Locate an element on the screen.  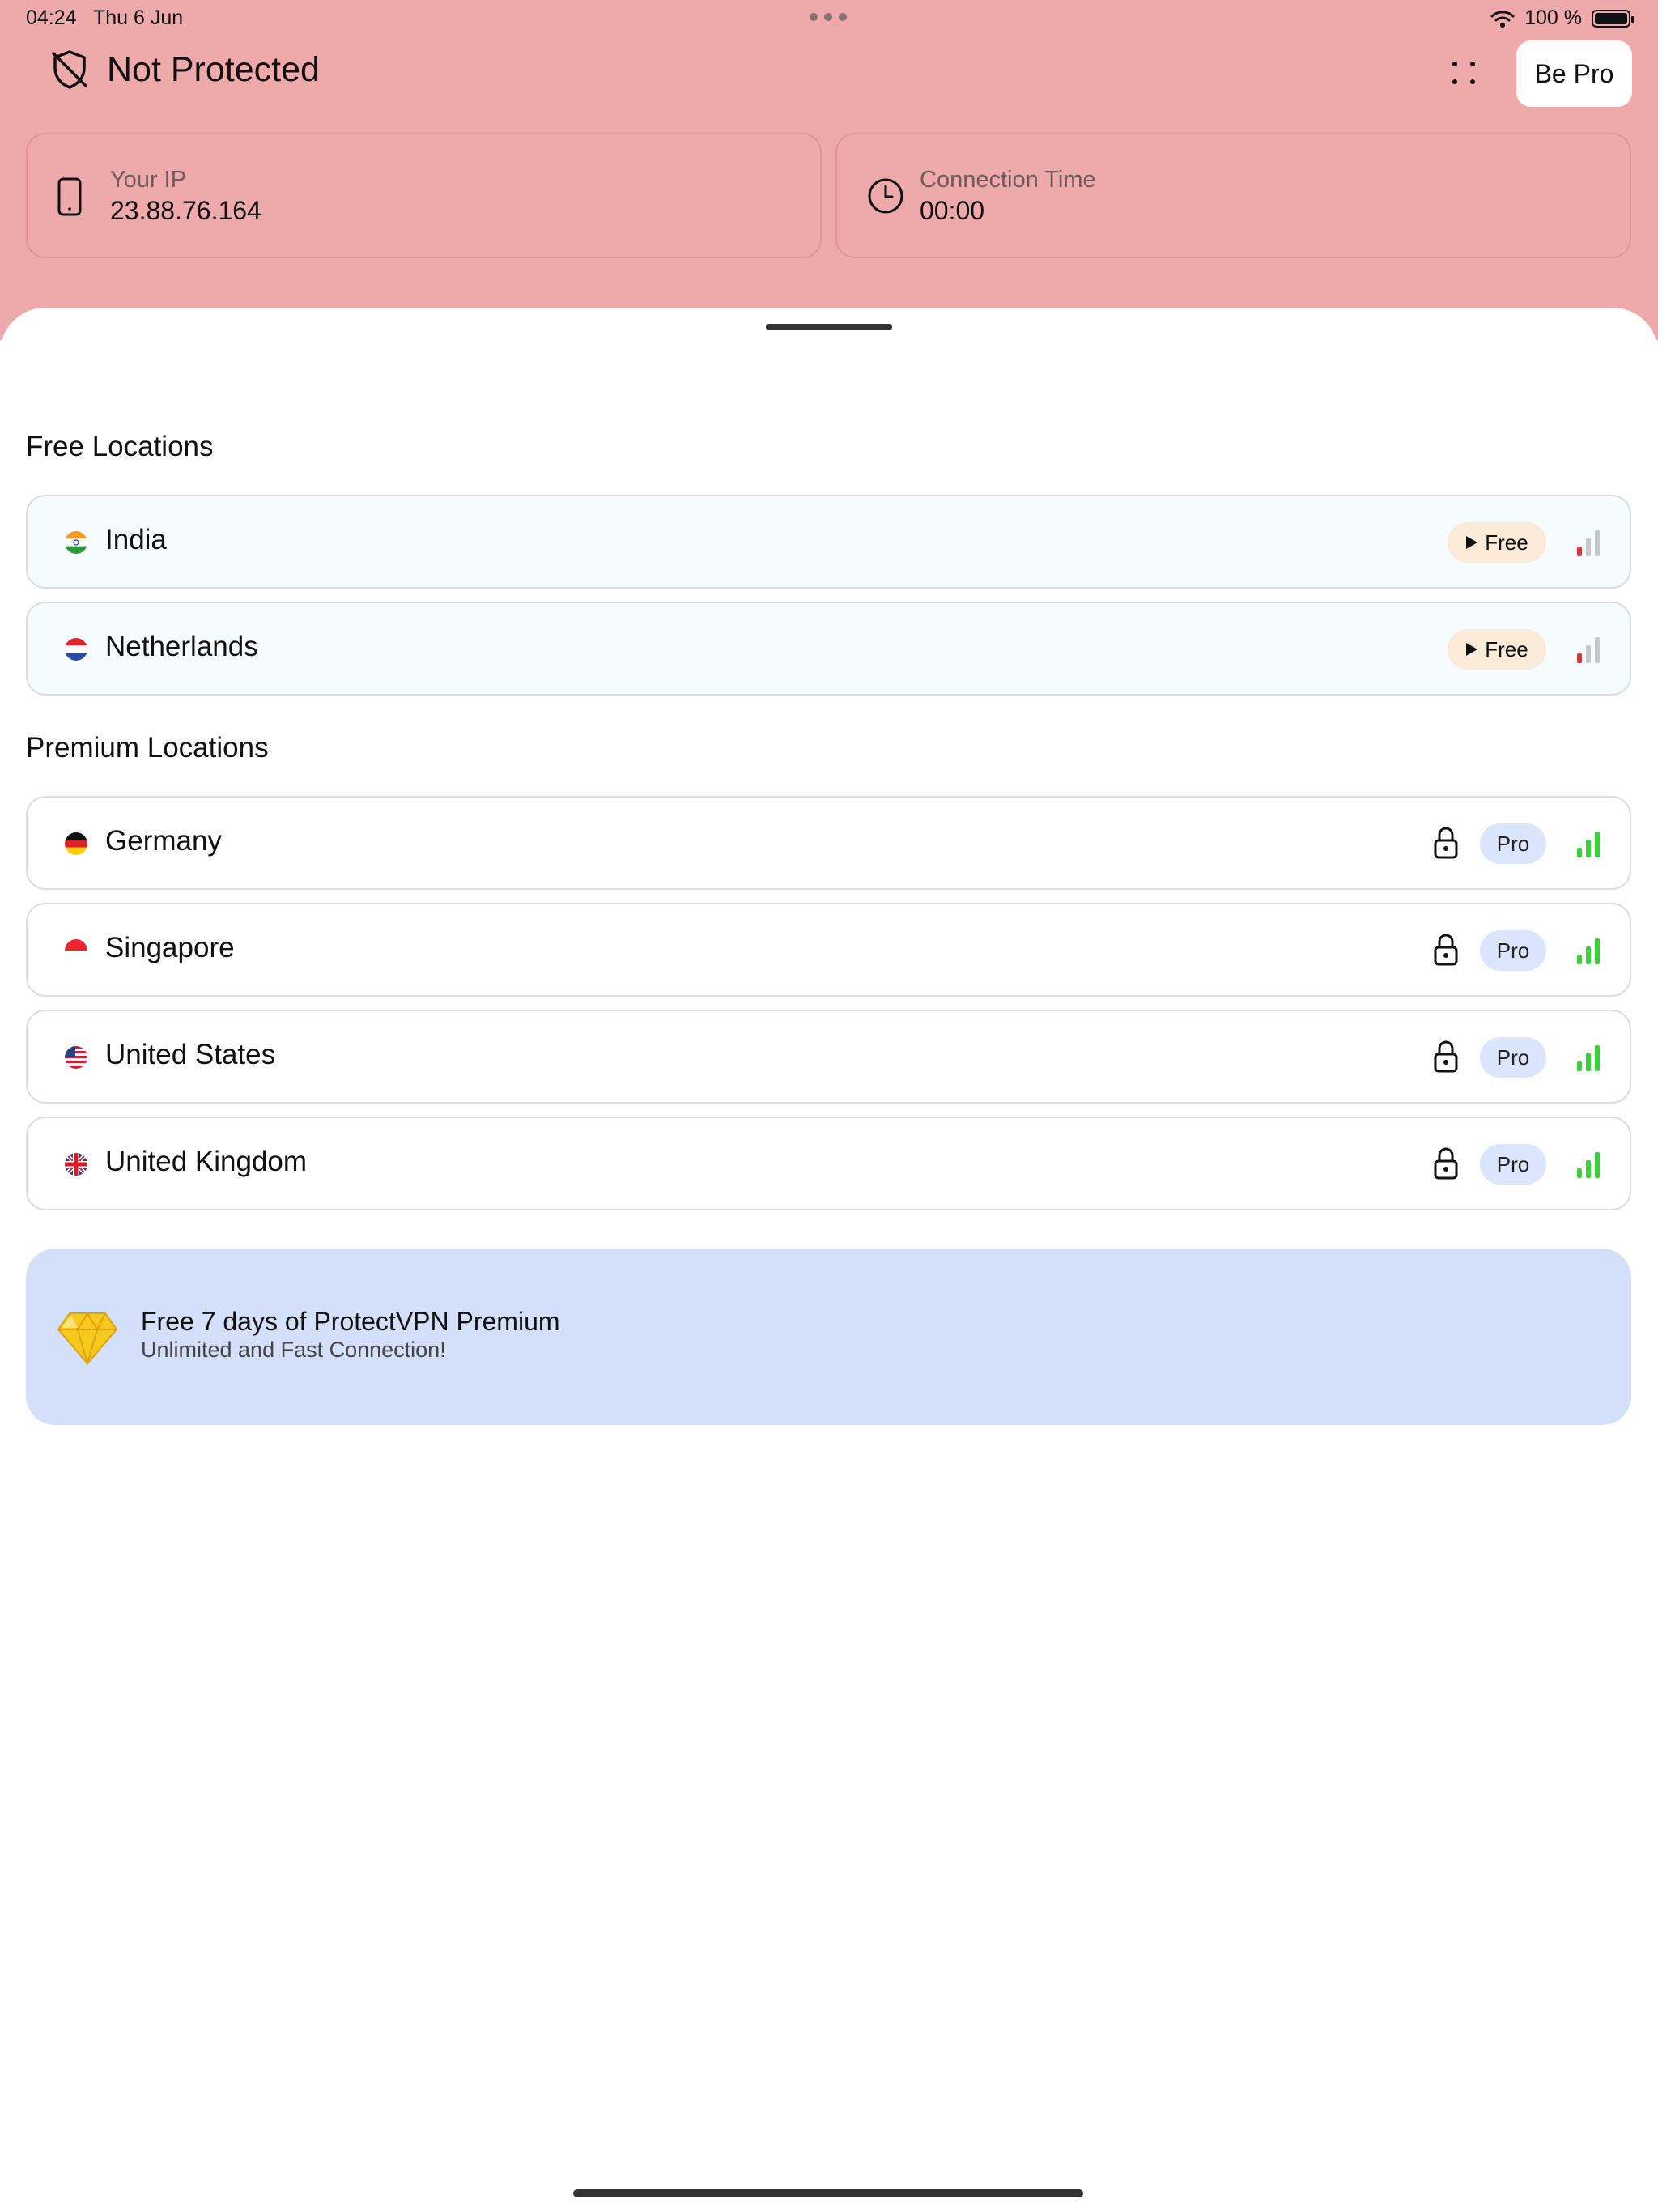
be-pro-button: Be Pro is located at coordinates (1574, 74).